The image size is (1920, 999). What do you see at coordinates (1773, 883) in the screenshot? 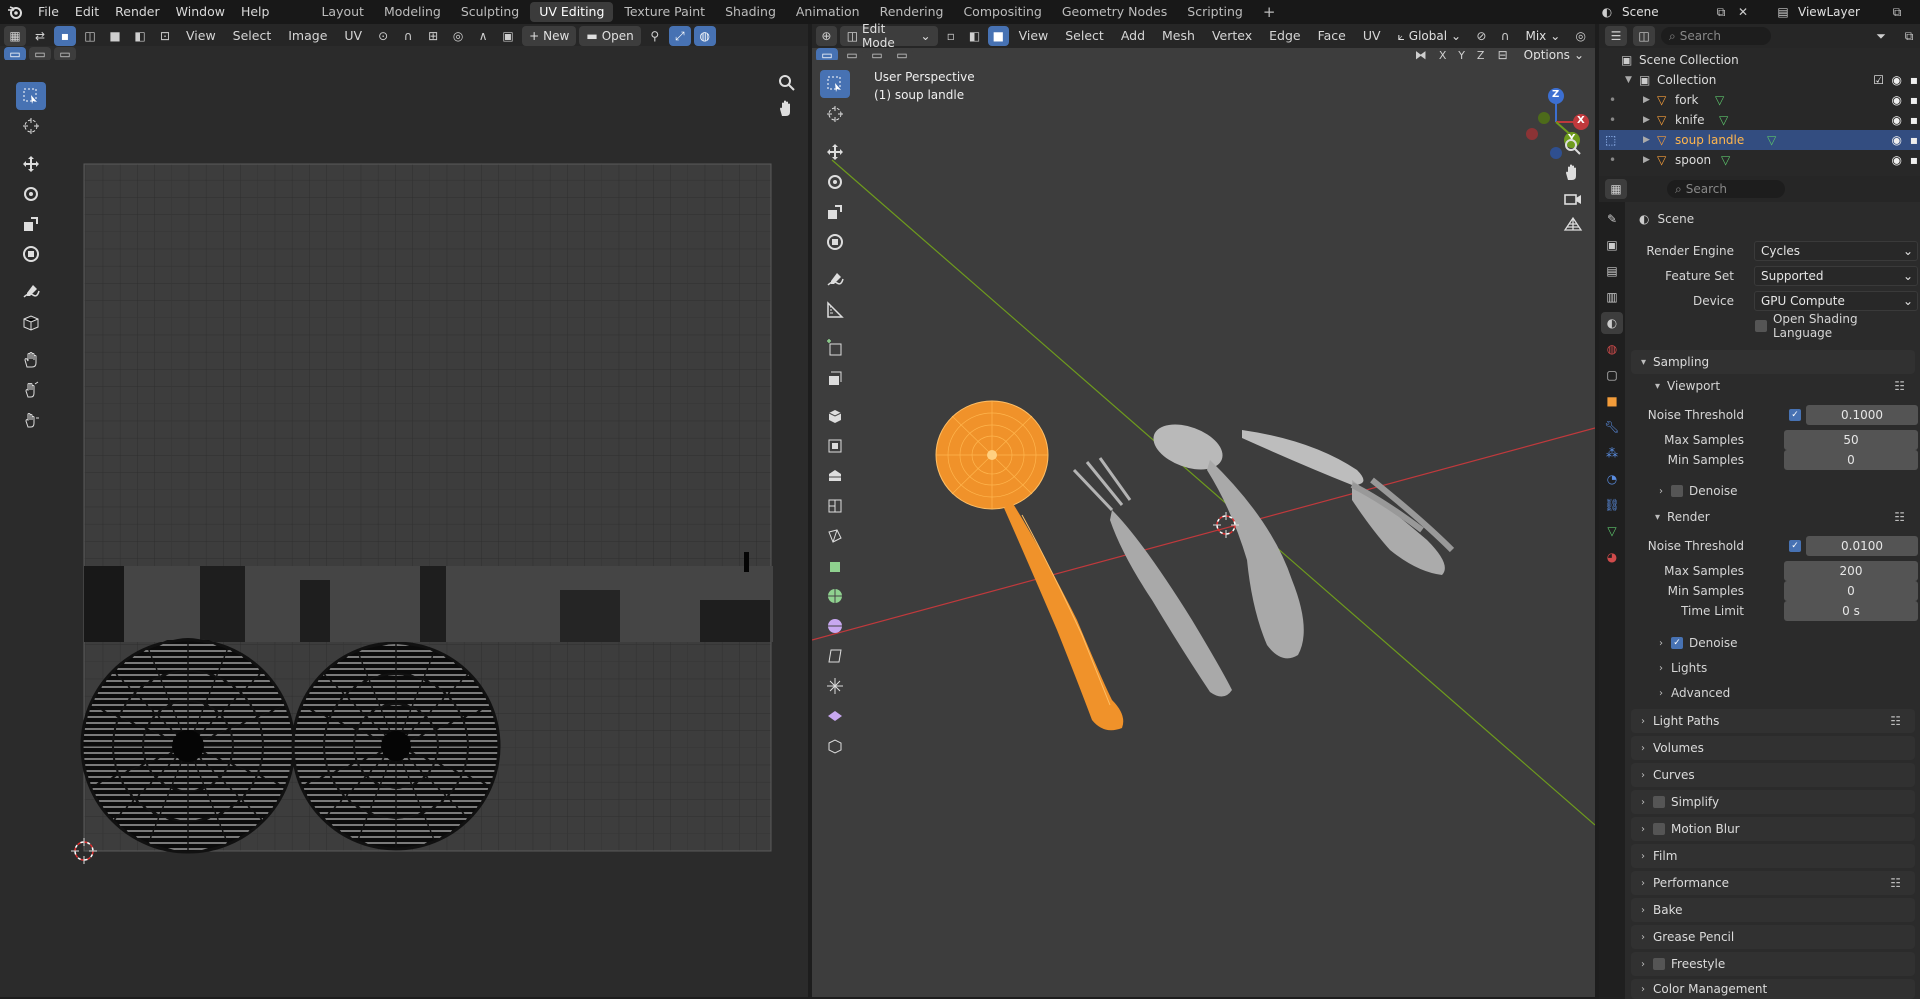
I see `performance-panel: › Performance ☷` at bounding box center [1773, 883].